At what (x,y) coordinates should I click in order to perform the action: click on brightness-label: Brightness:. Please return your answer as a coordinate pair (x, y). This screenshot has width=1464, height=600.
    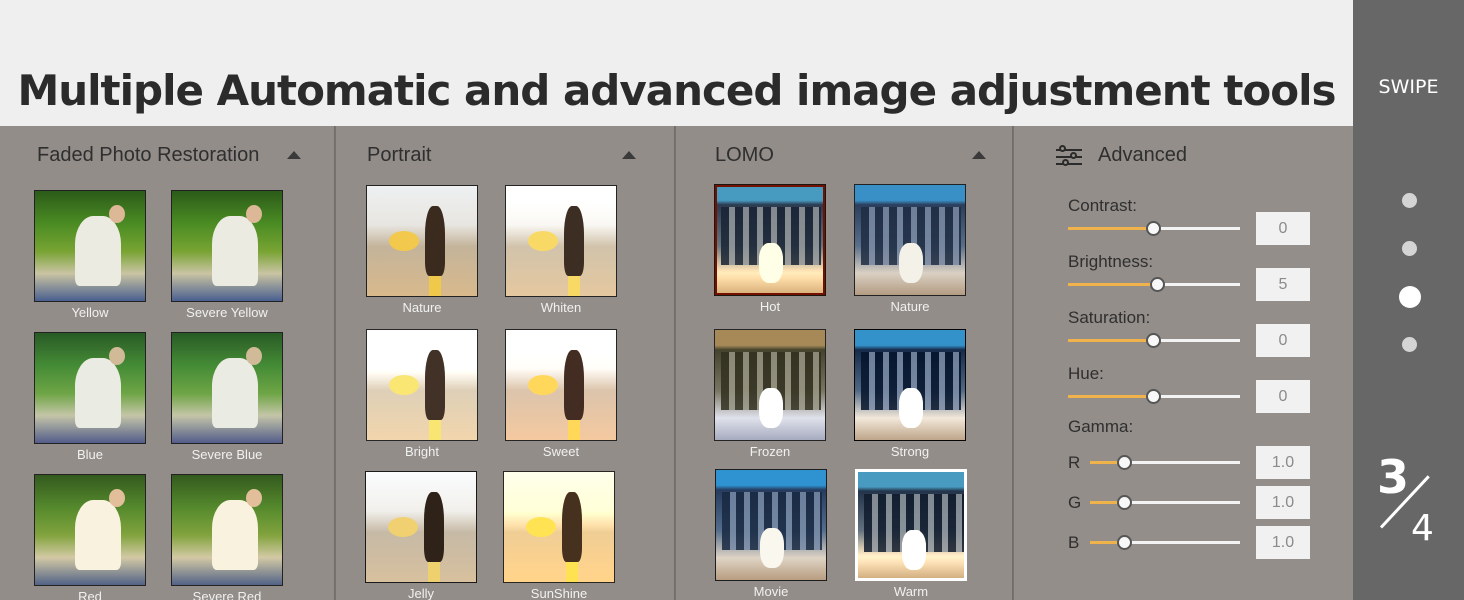
    Looking at the image, I should click on (1111, 261).